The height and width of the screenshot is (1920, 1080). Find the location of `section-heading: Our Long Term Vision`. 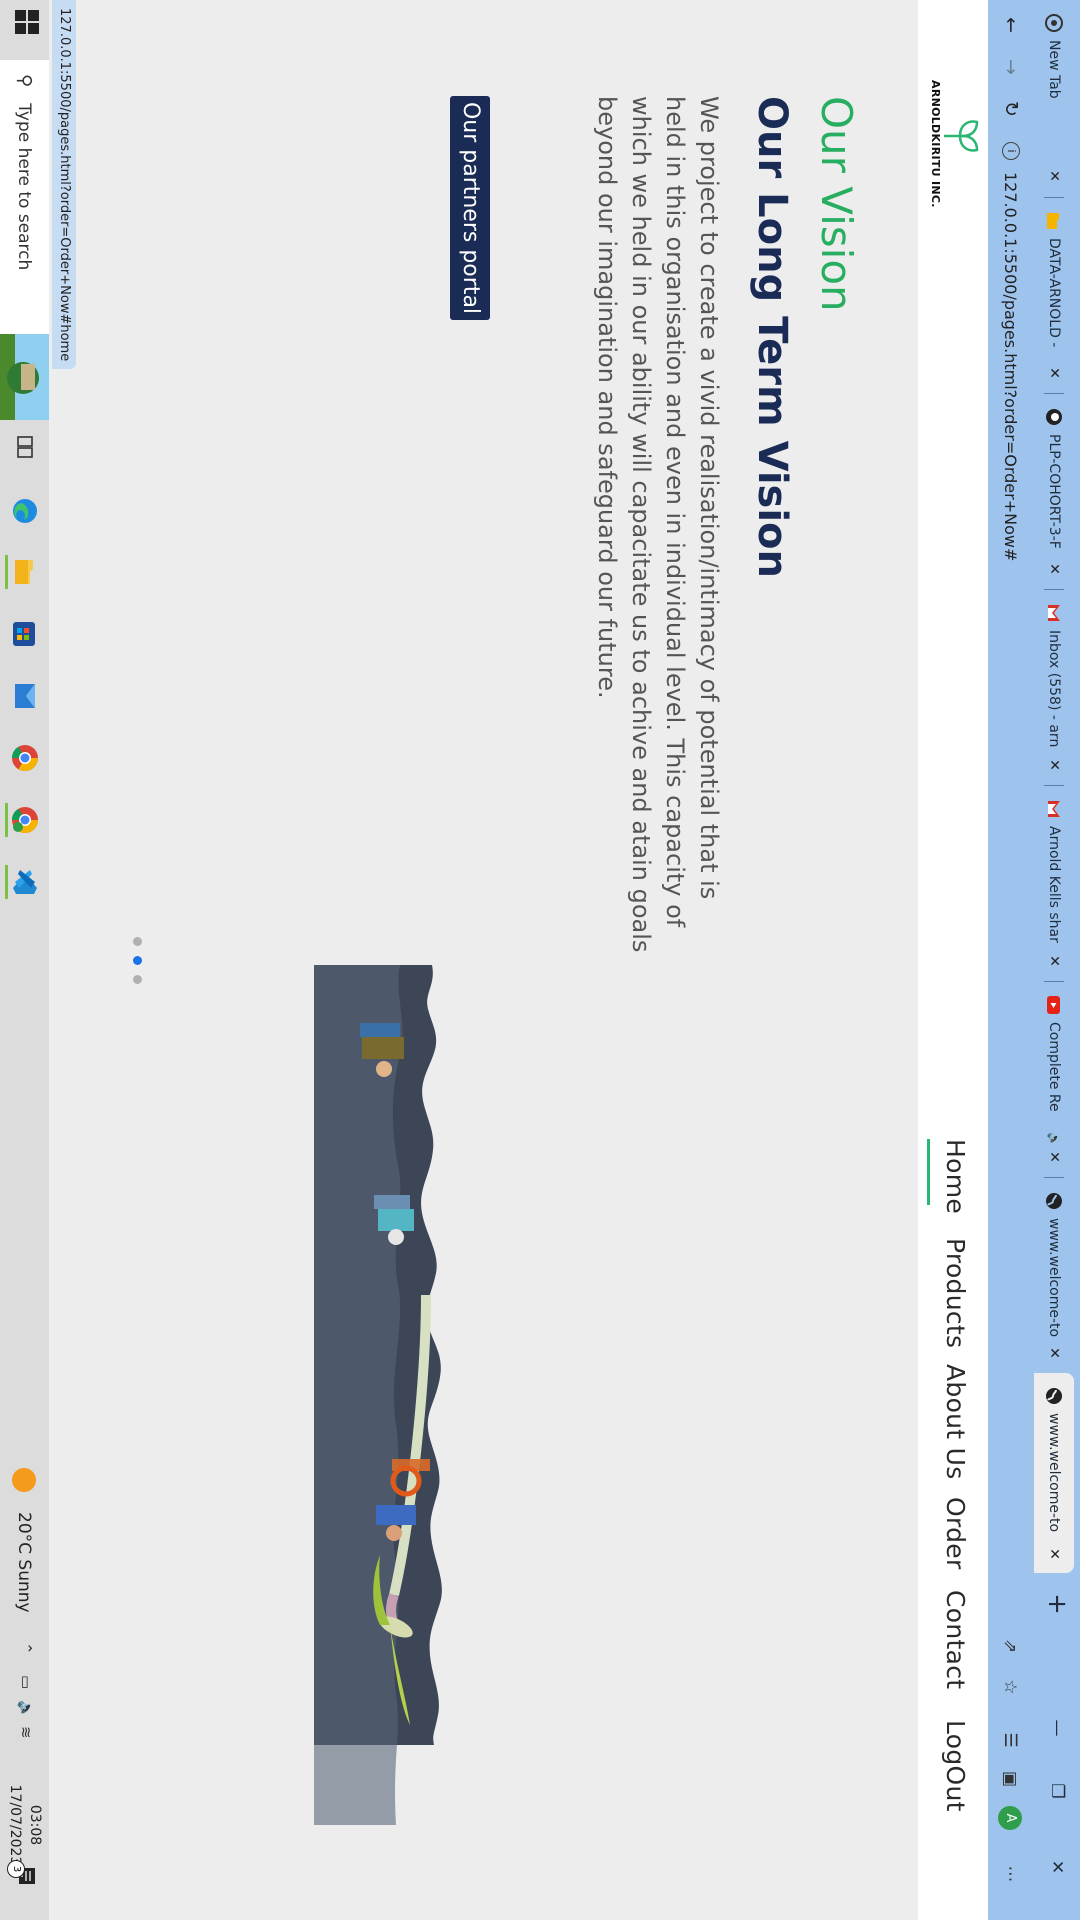

section-heading: Our Long Term Vision is located at coordinates (772, 337).